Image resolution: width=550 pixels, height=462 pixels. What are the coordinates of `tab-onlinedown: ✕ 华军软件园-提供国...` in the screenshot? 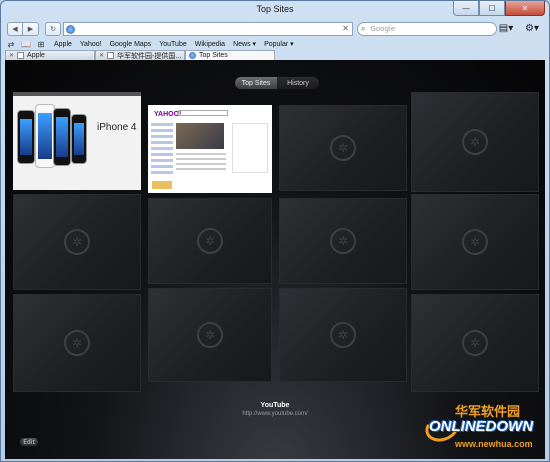 It's located at (140, 55).